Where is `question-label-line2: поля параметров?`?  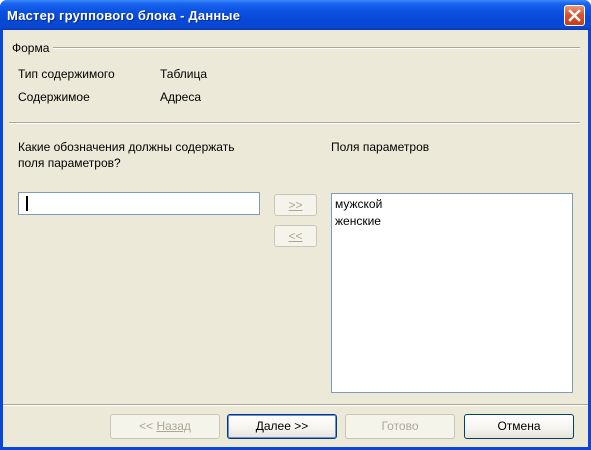 question-label-line2: поля параметров? is located at coordinates (69, 163).